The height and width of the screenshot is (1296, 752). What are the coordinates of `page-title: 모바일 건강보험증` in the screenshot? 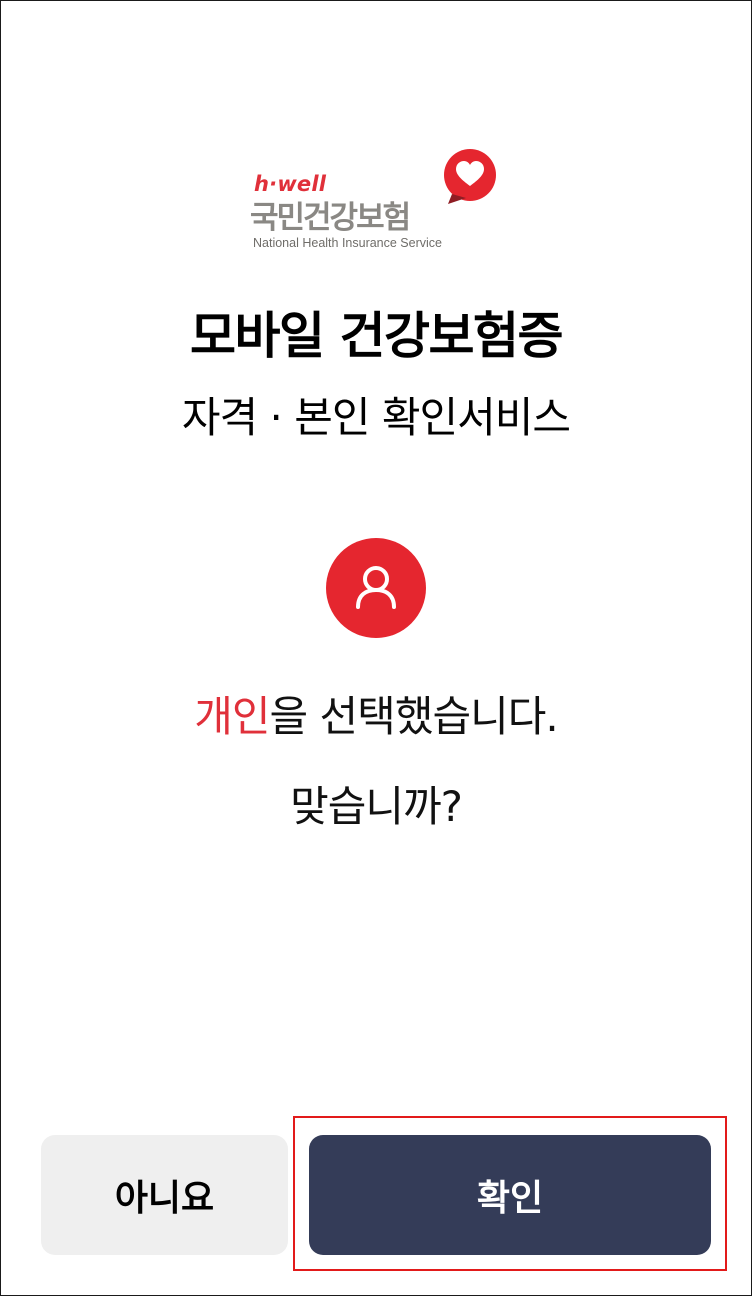 It's located at (376, 336).